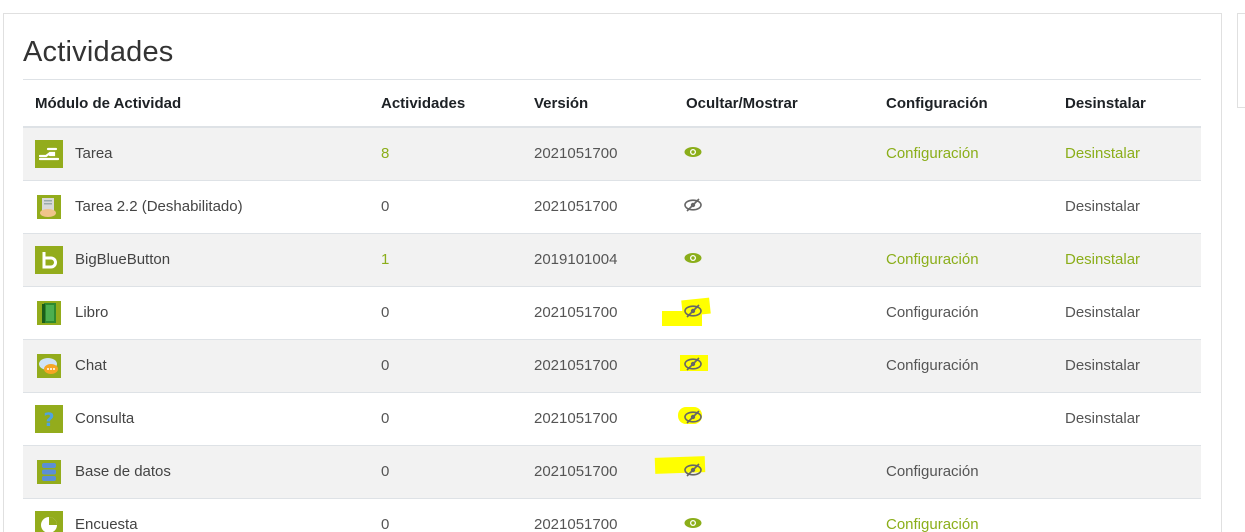 The height and width of the screenshot is (532, 1245). I want to click on activity-count-link: 1, so click(457, 259).